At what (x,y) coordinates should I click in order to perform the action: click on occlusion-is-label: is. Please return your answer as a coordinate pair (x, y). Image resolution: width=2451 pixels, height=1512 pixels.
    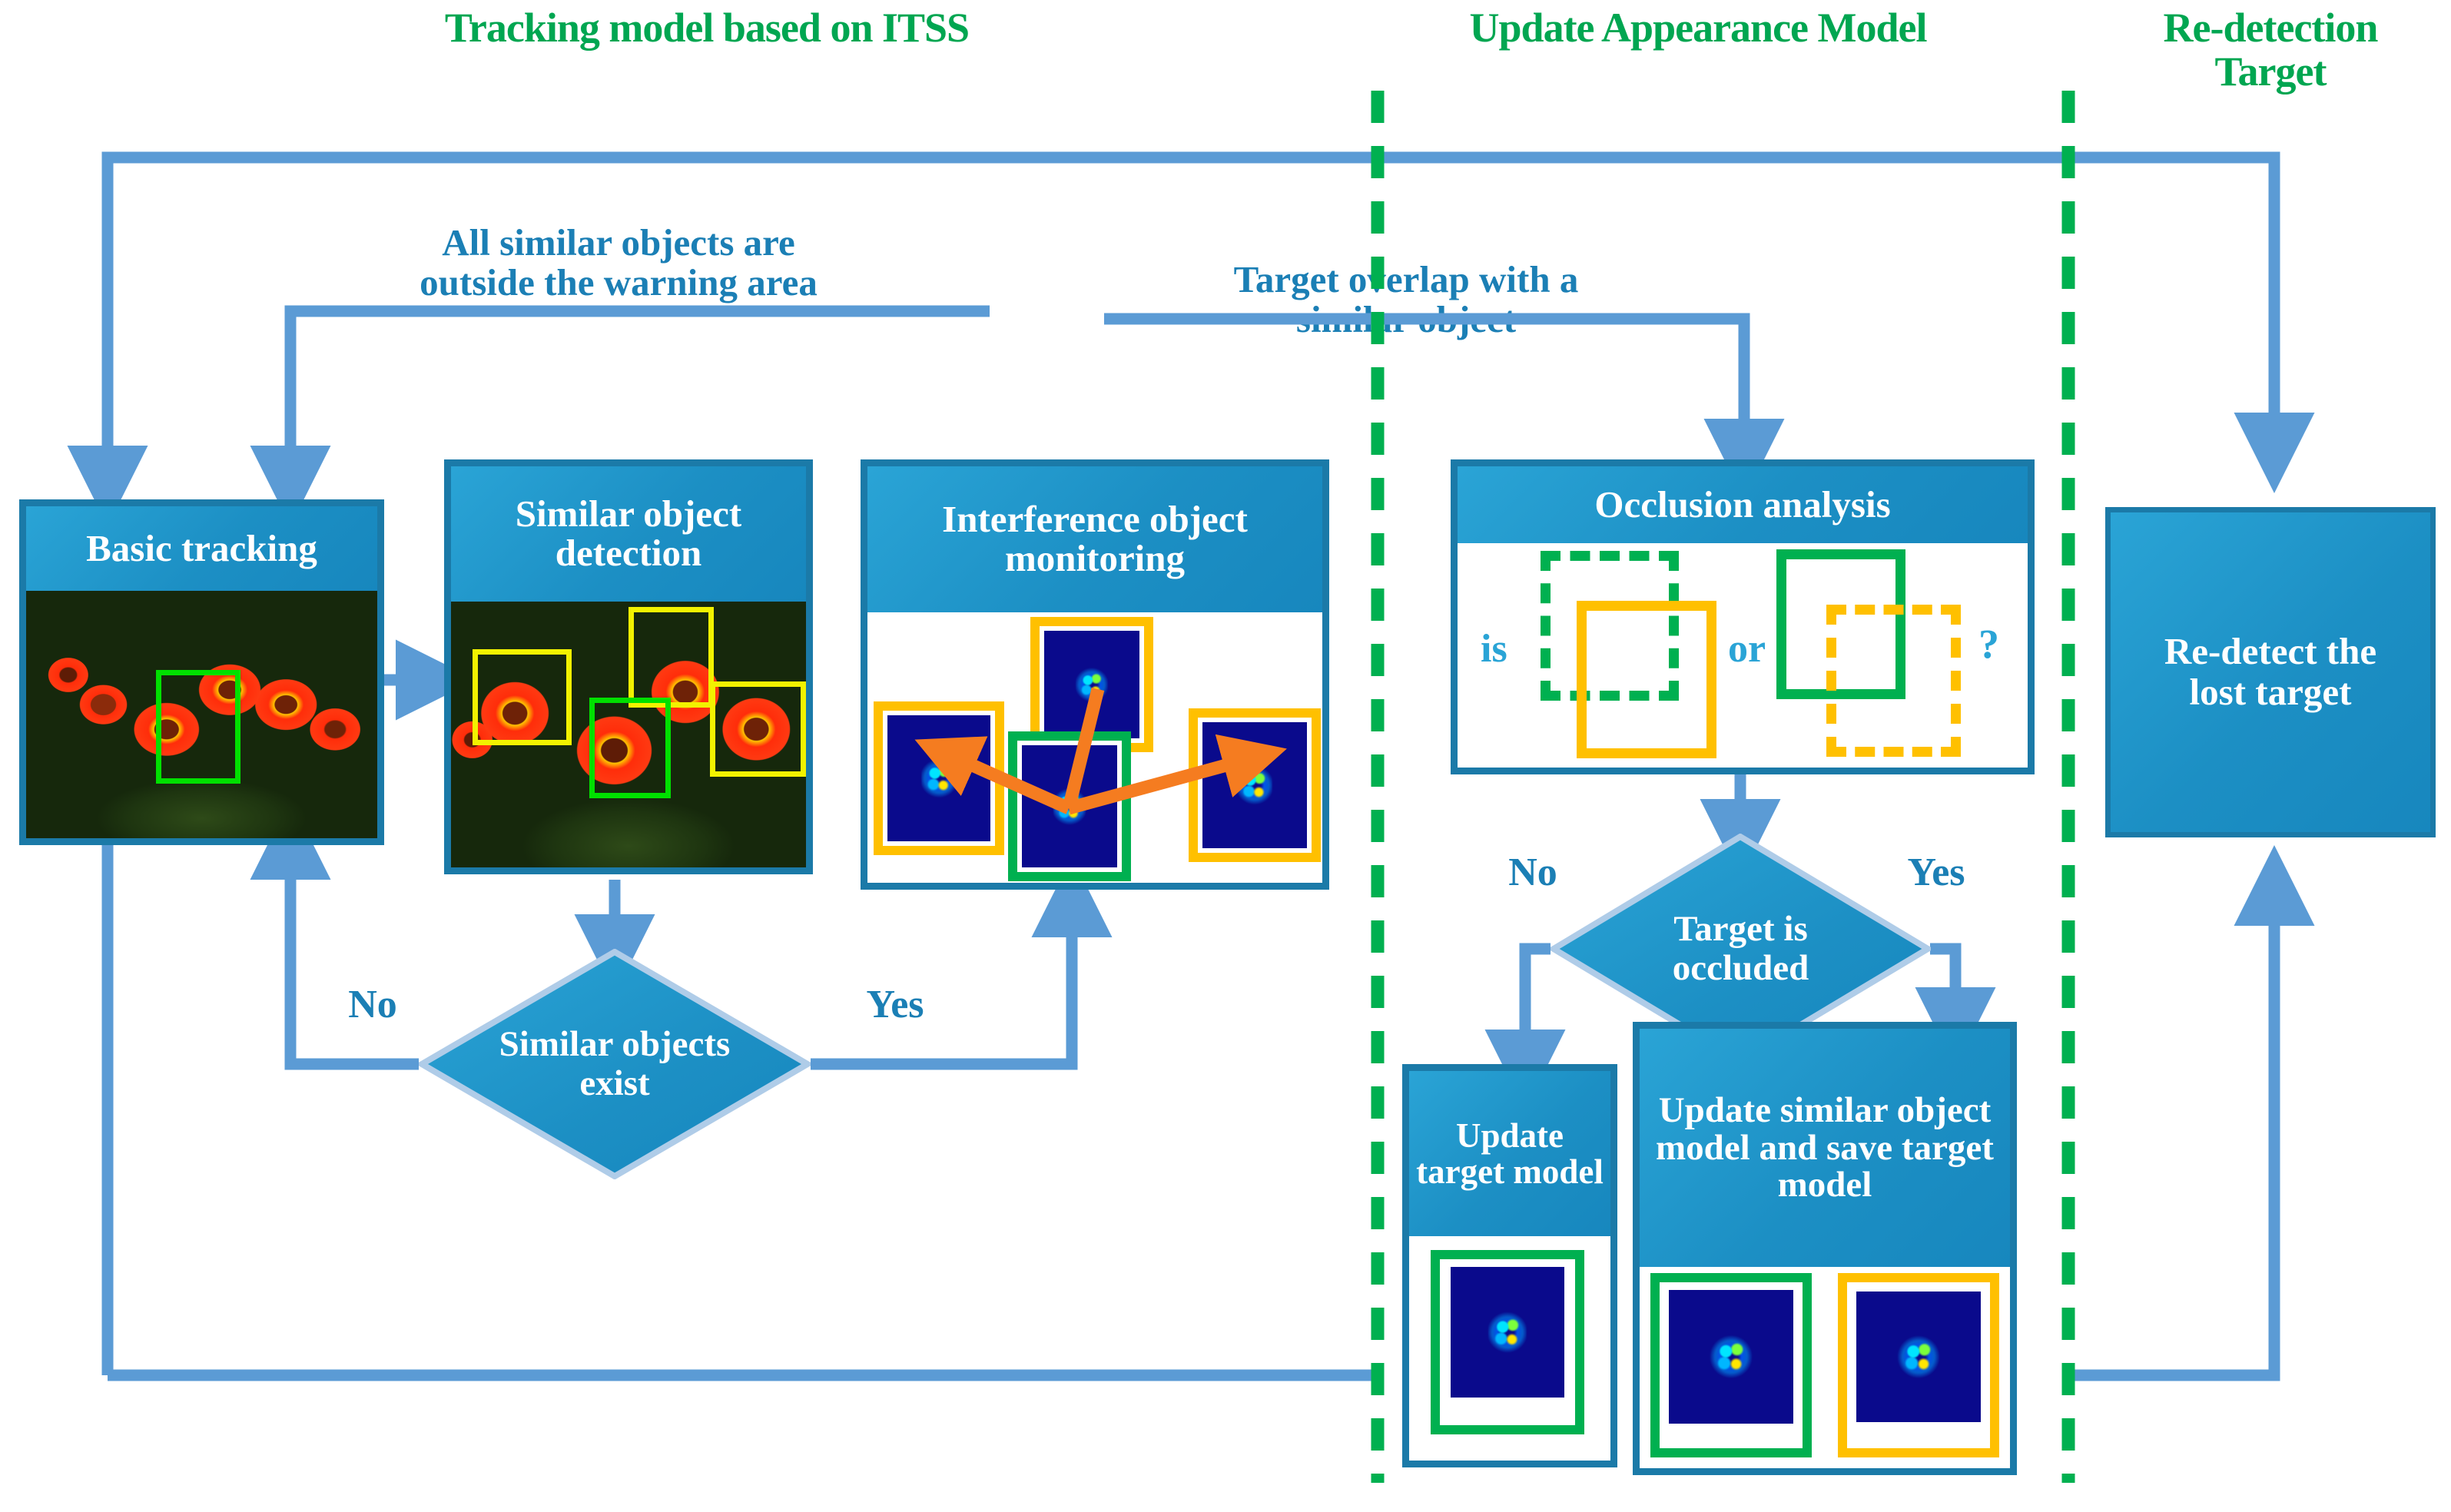
    Looking at the image, I should click on (1494, 649).